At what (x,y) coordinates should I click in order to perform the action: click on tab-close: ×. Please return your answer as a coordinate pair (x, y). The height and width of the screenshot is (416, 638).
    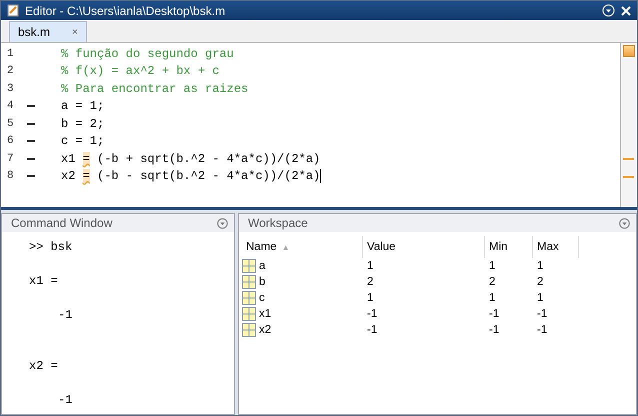
    Looking at the image, I should click on (75, 32).